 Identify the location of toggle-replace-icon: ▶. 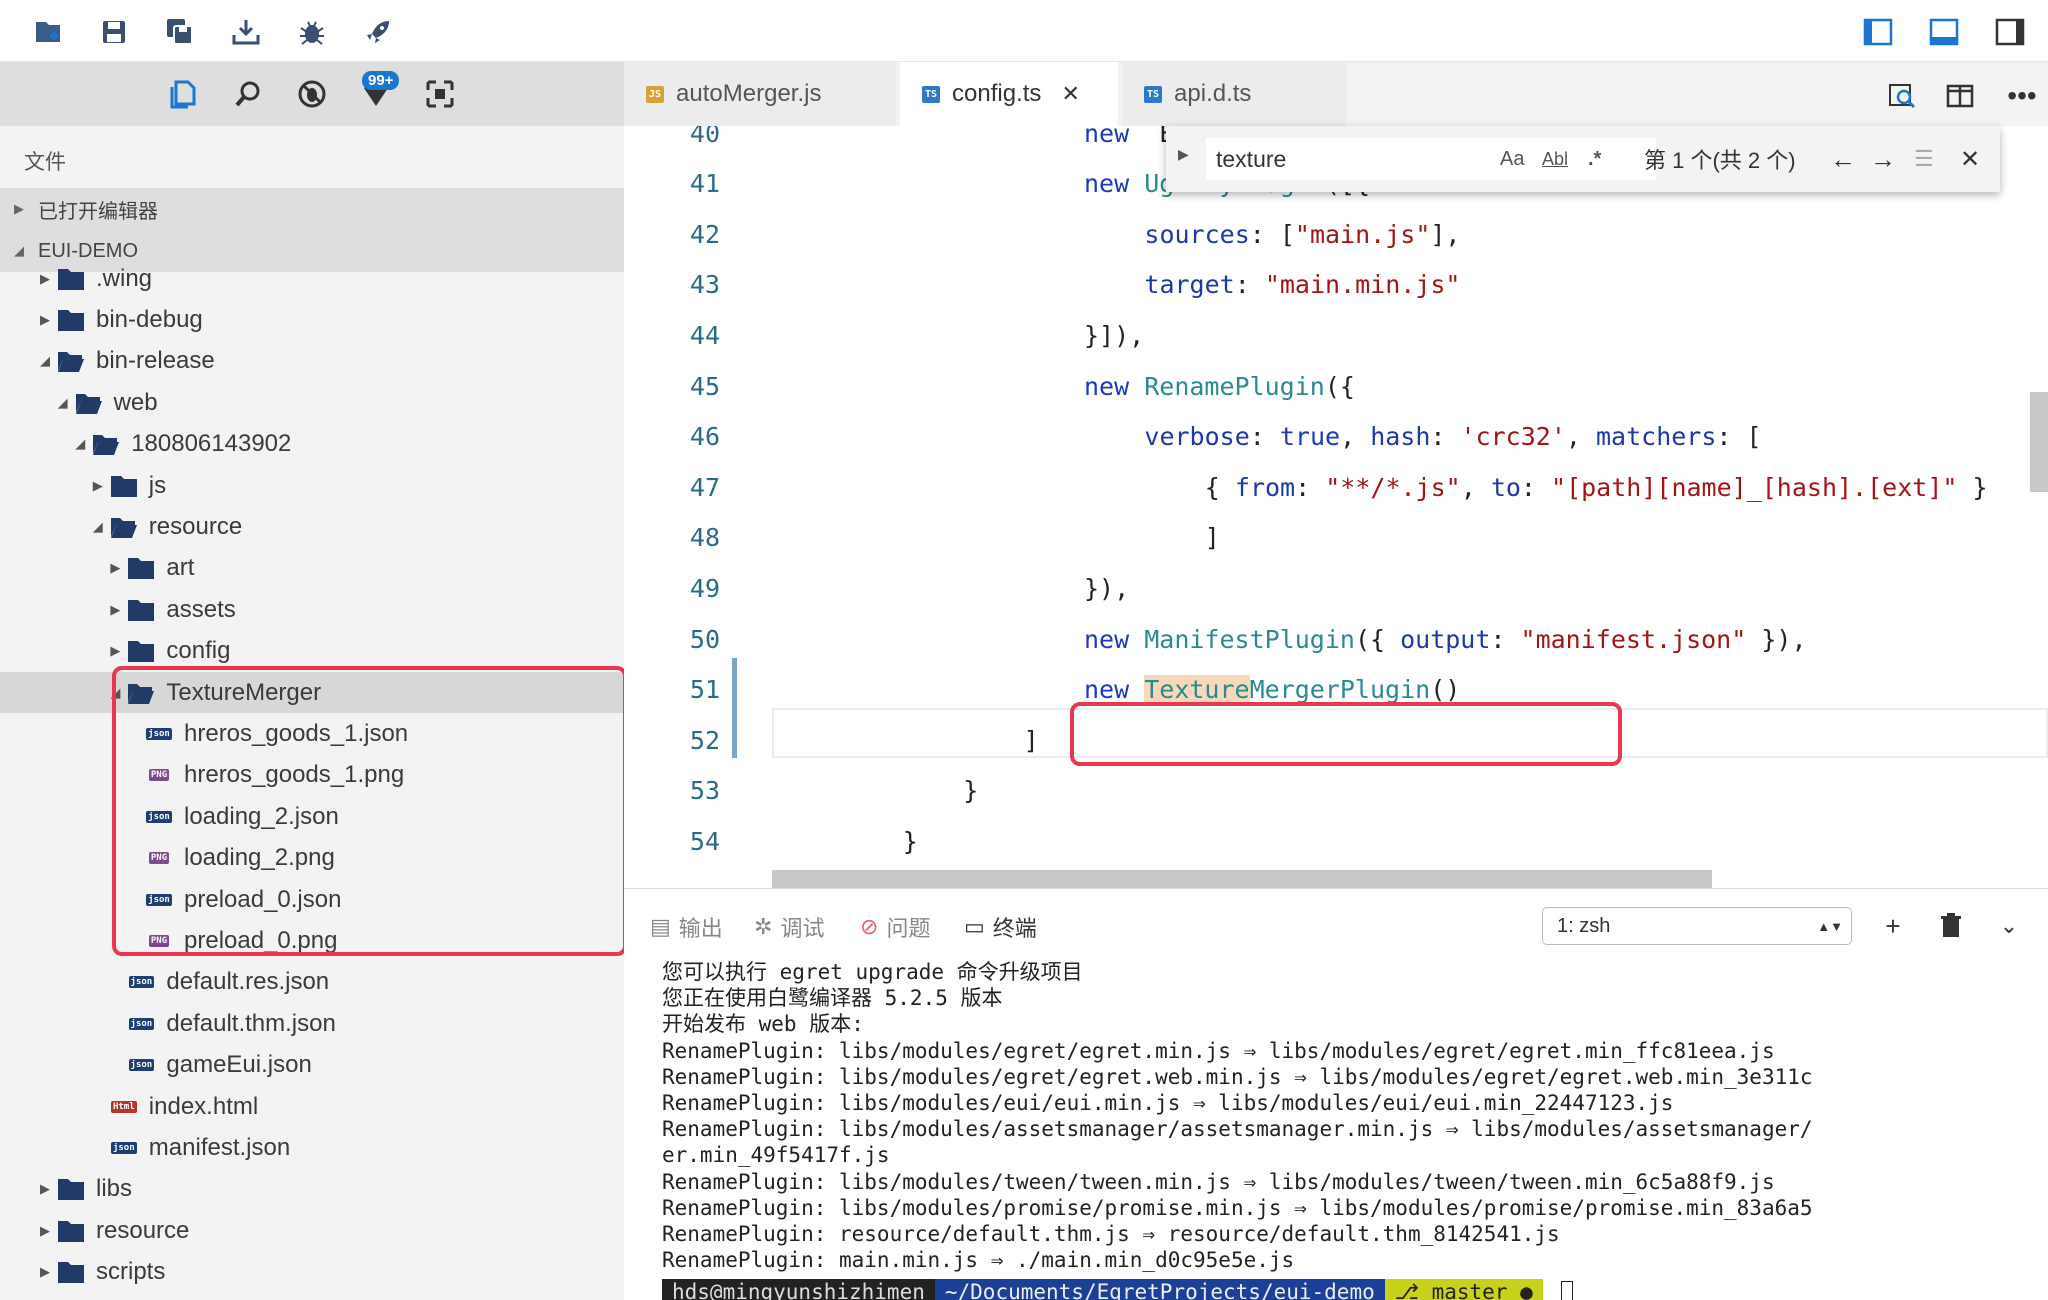
(1183, 154).